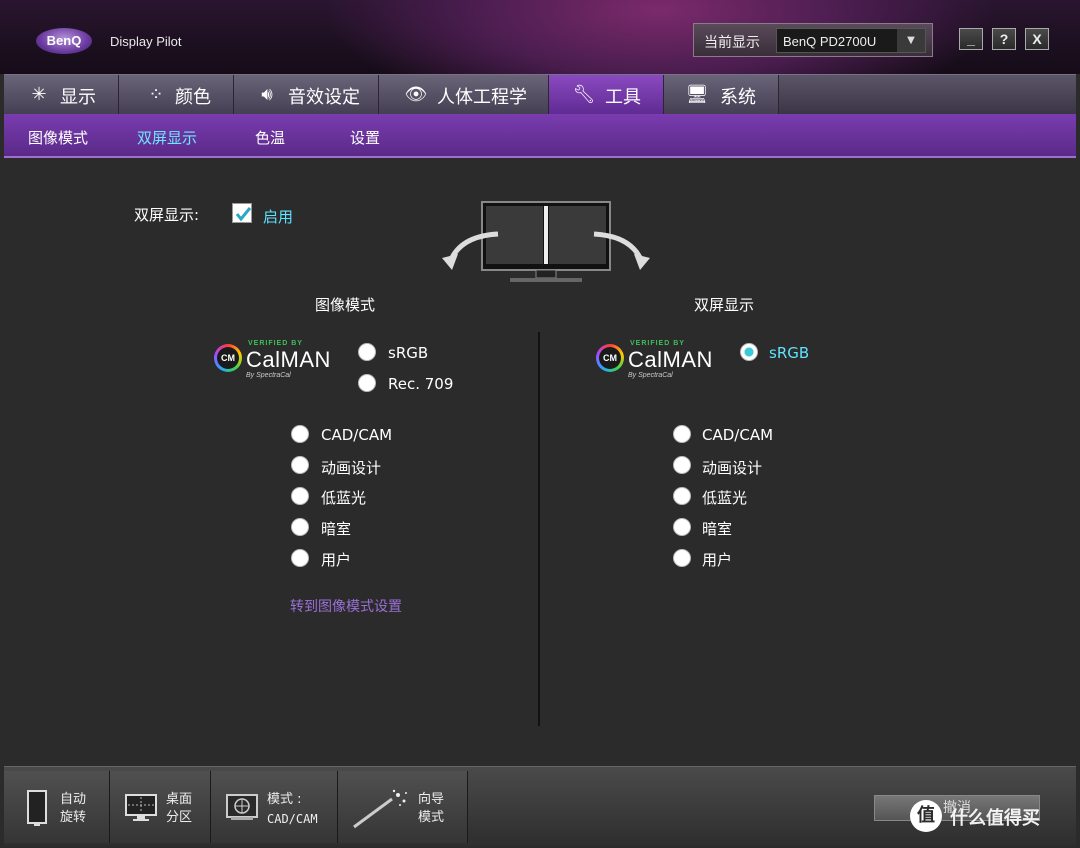  I want to click on minimize-button: _, so click(971, 39).